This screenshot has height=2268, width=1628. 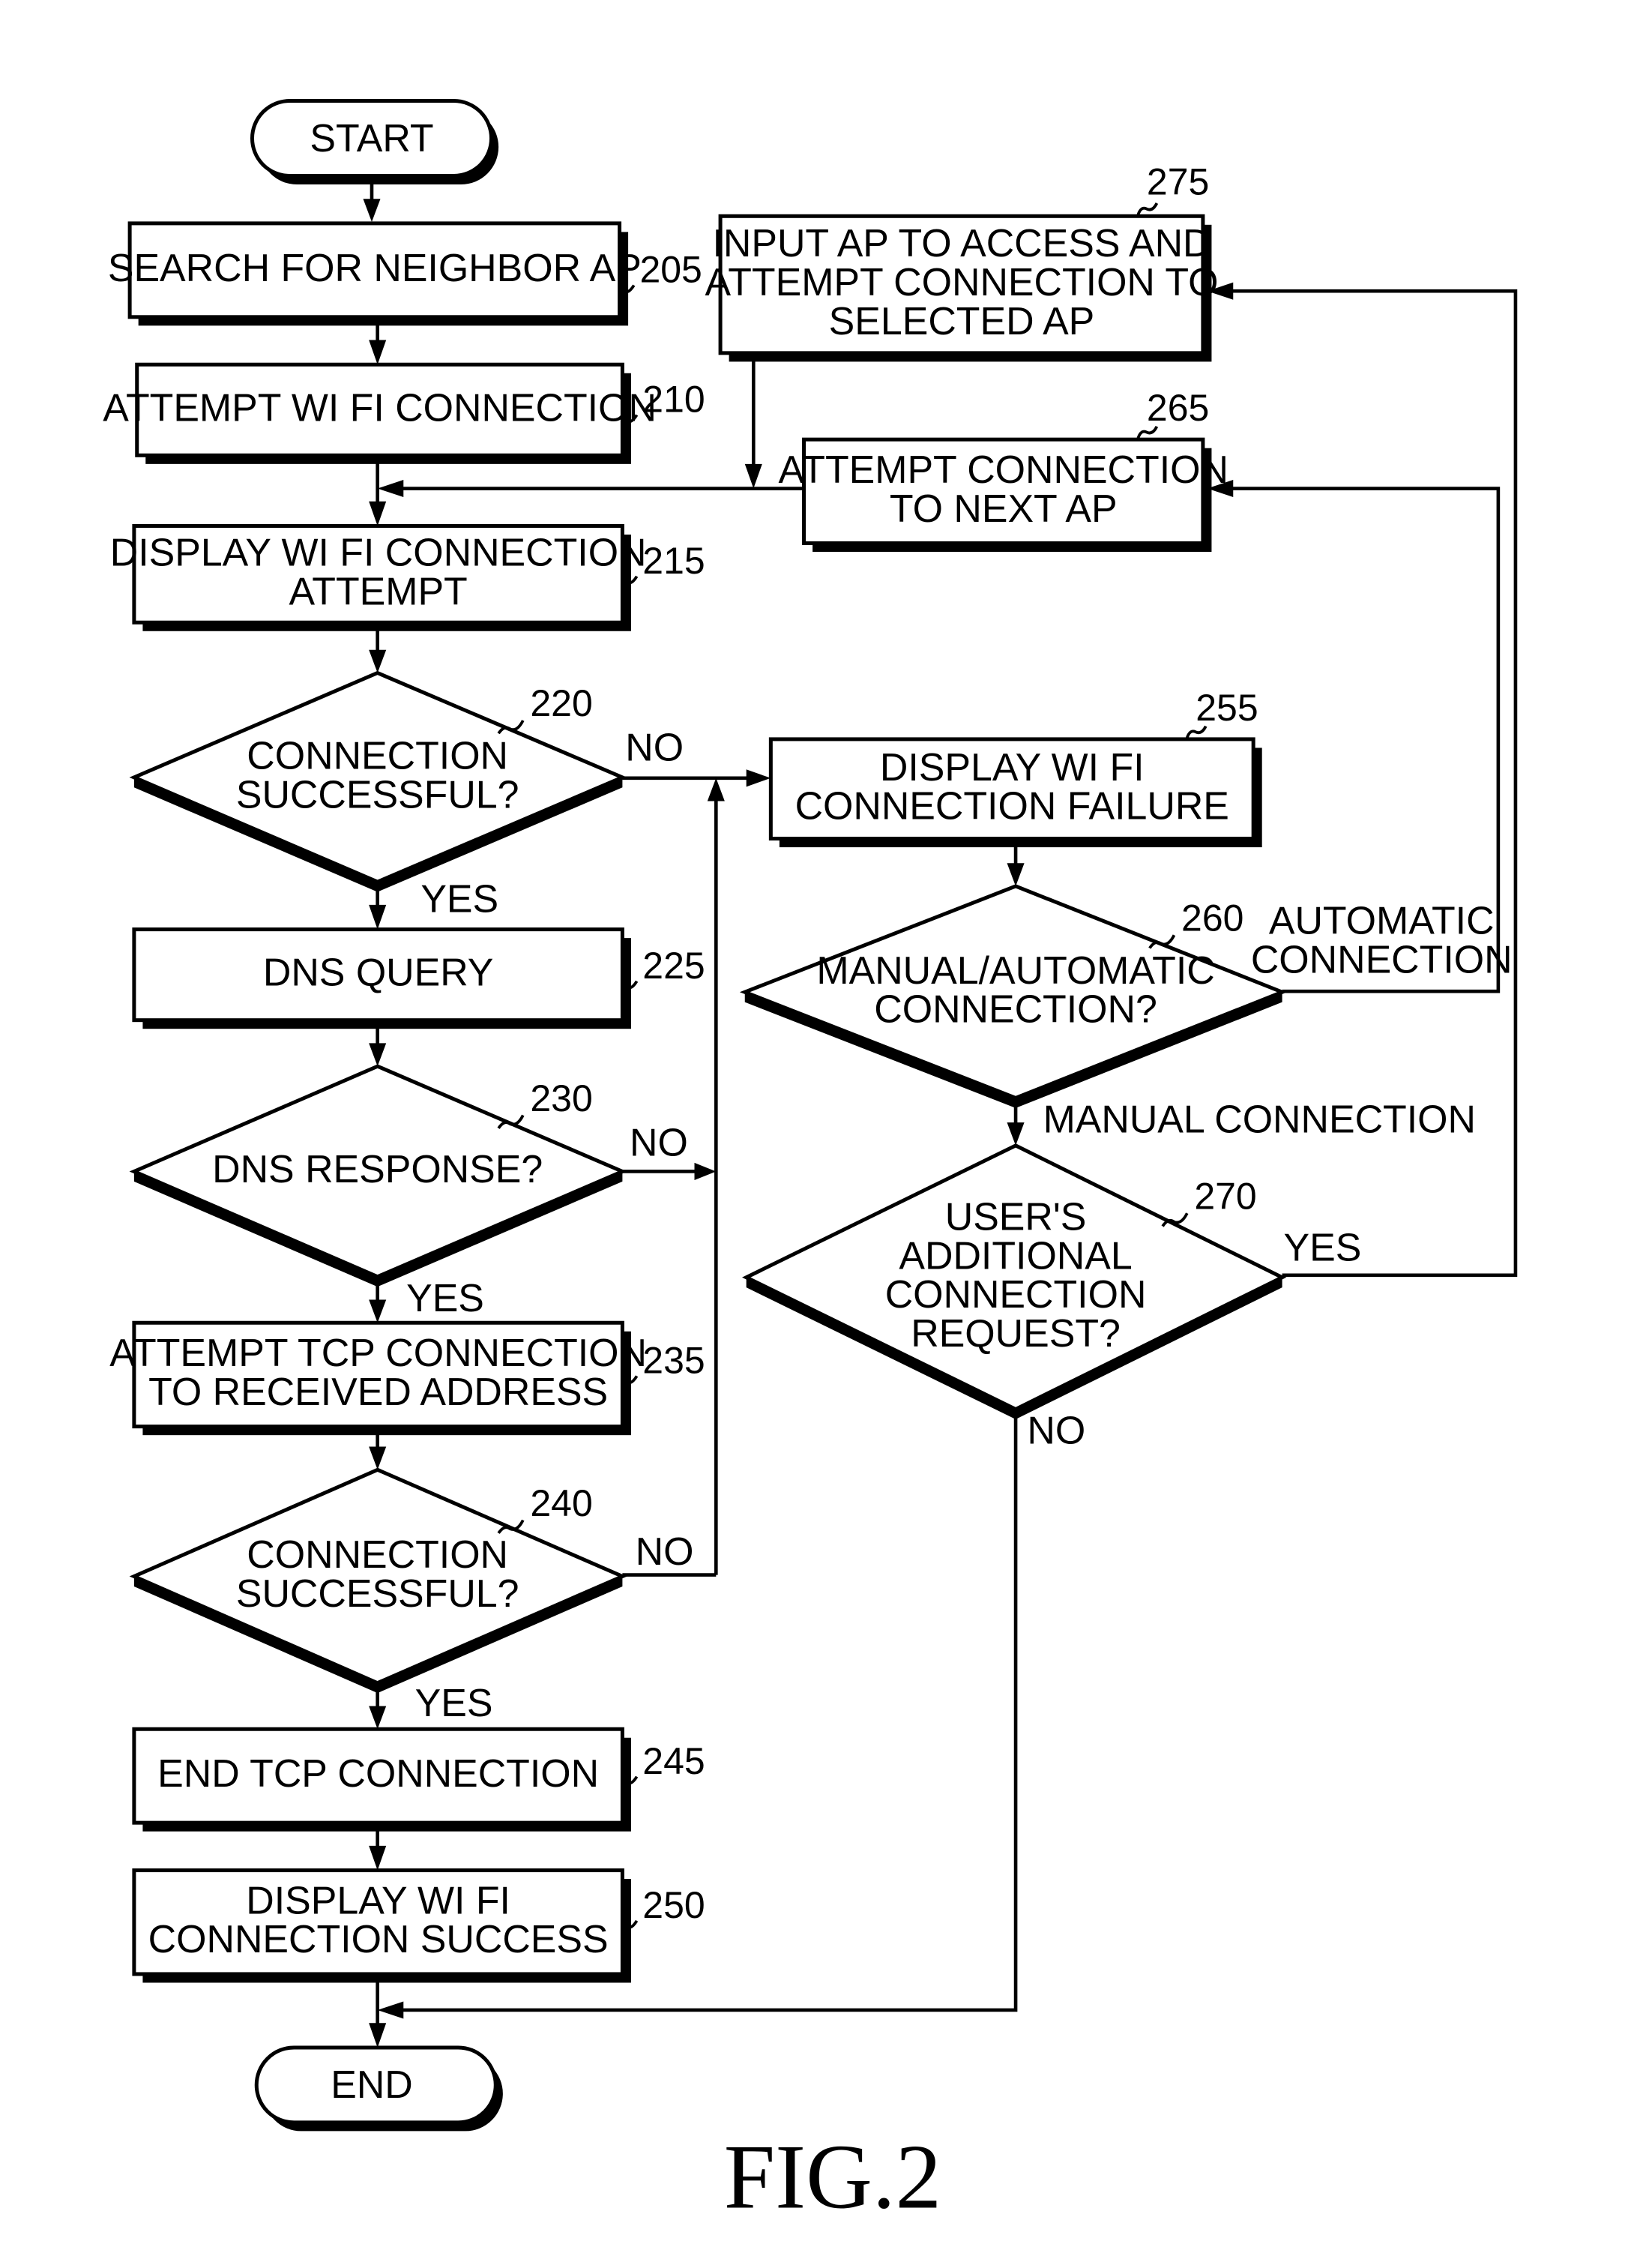 I want to click on decision-label: USER'S, so click(x=1016, y=1216).